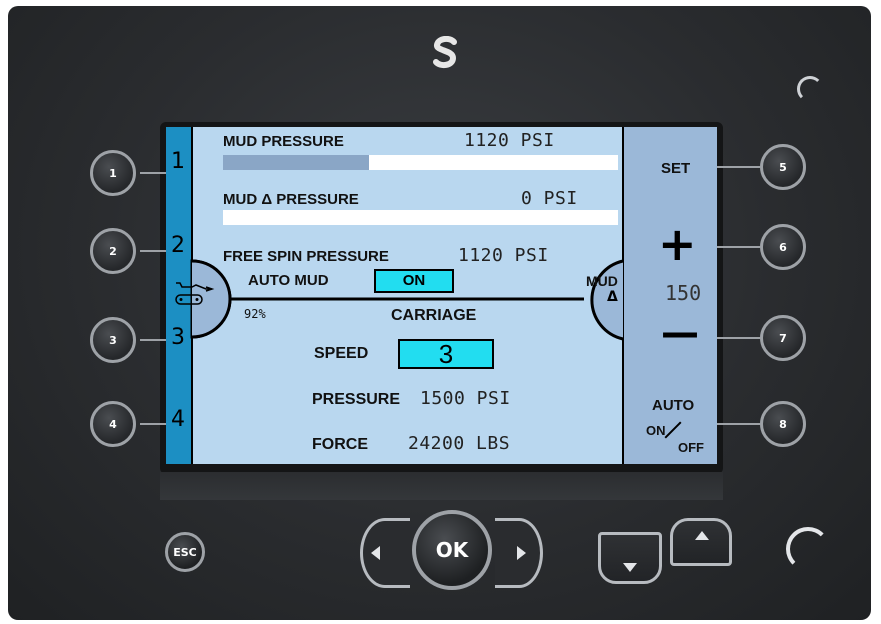 The height and width of the screenshot is (624, 881). Describe the element at coordinates (673, 405) in the screenshot. I see `auto-softkey-label: AUTO` at that location.